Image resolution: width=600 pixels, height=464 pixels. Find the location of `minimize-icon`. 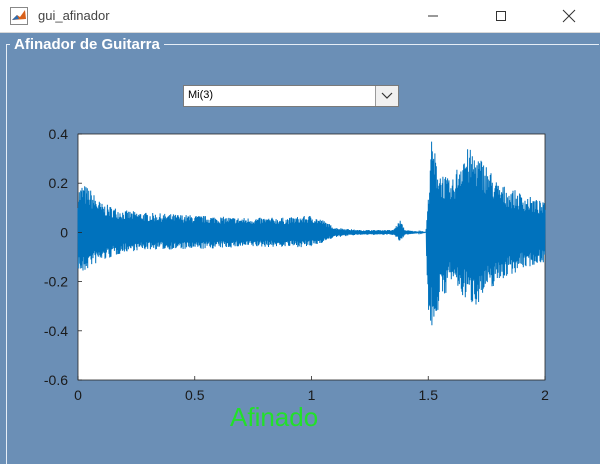

minimize-icon is located at coordinates (433, 16).